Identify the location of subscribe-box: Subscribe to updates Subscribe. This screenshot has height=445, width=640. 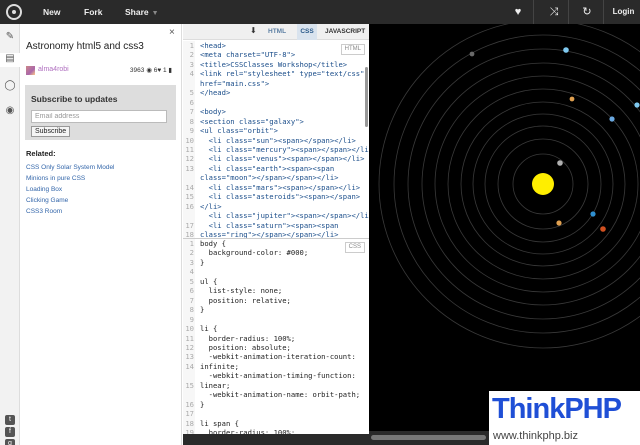
(100, 112).